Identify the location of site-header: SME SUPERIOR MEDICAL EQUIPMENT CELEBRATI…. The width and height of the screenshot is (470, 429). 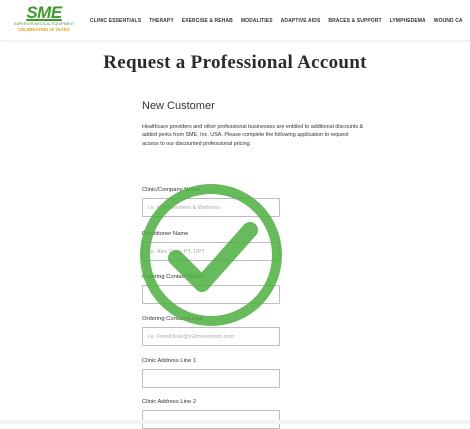
(235, 20).